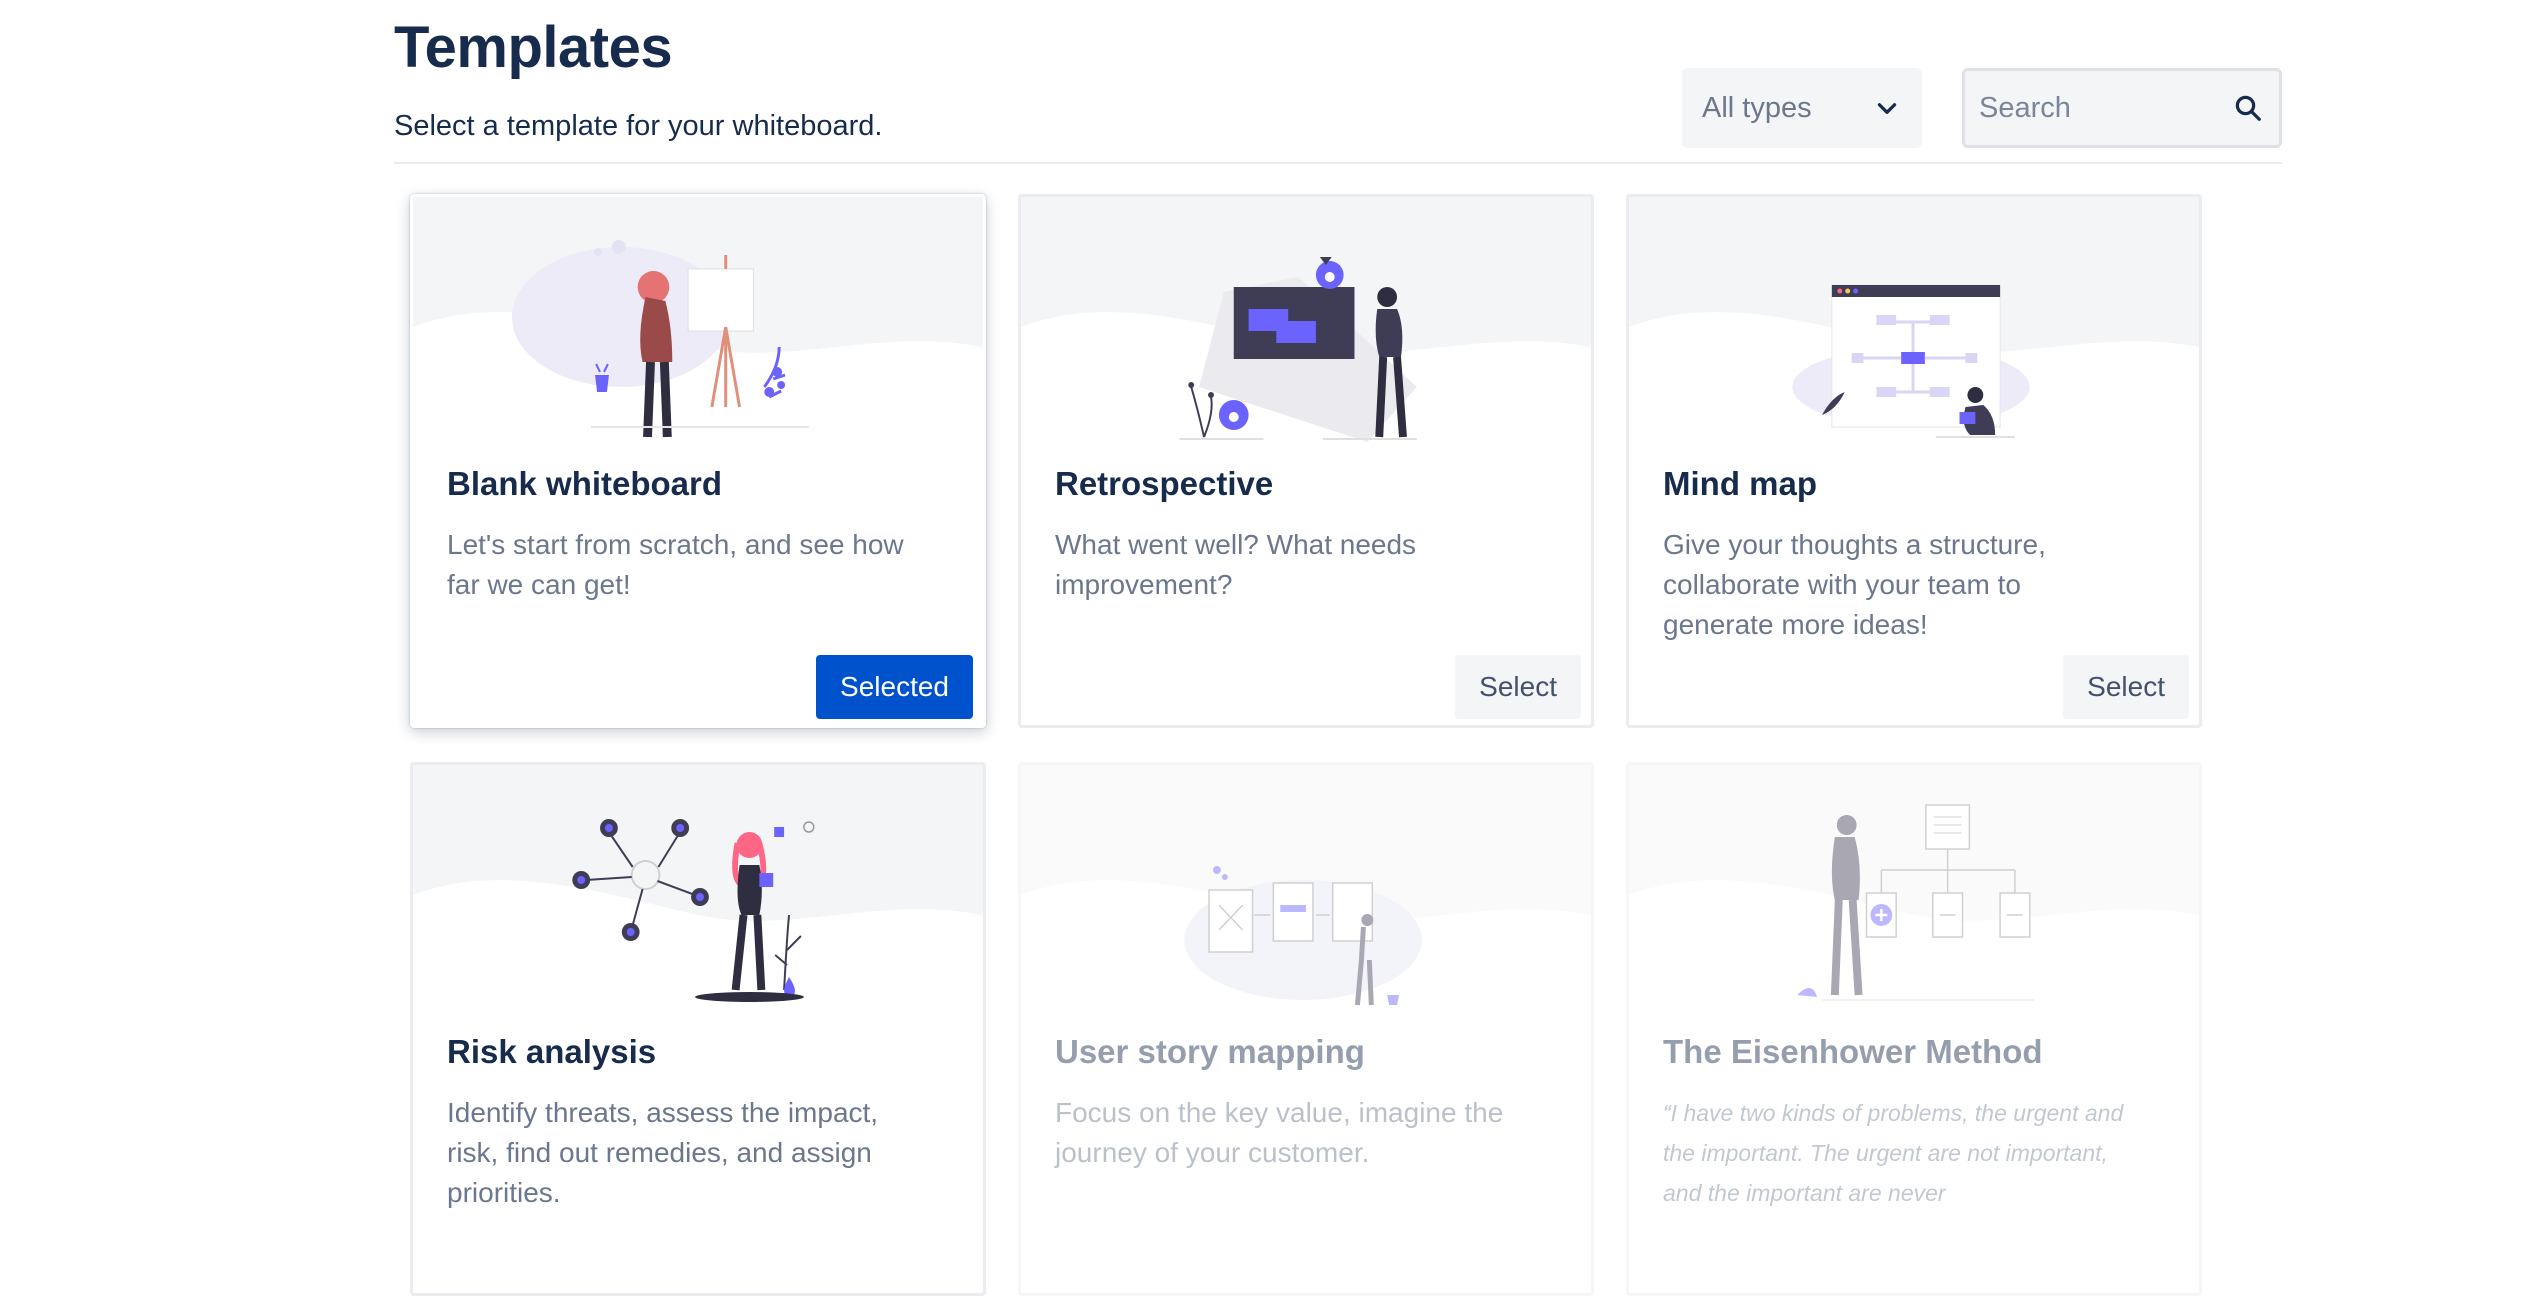  I want to click on page-title: Templates, so click(533, 47).